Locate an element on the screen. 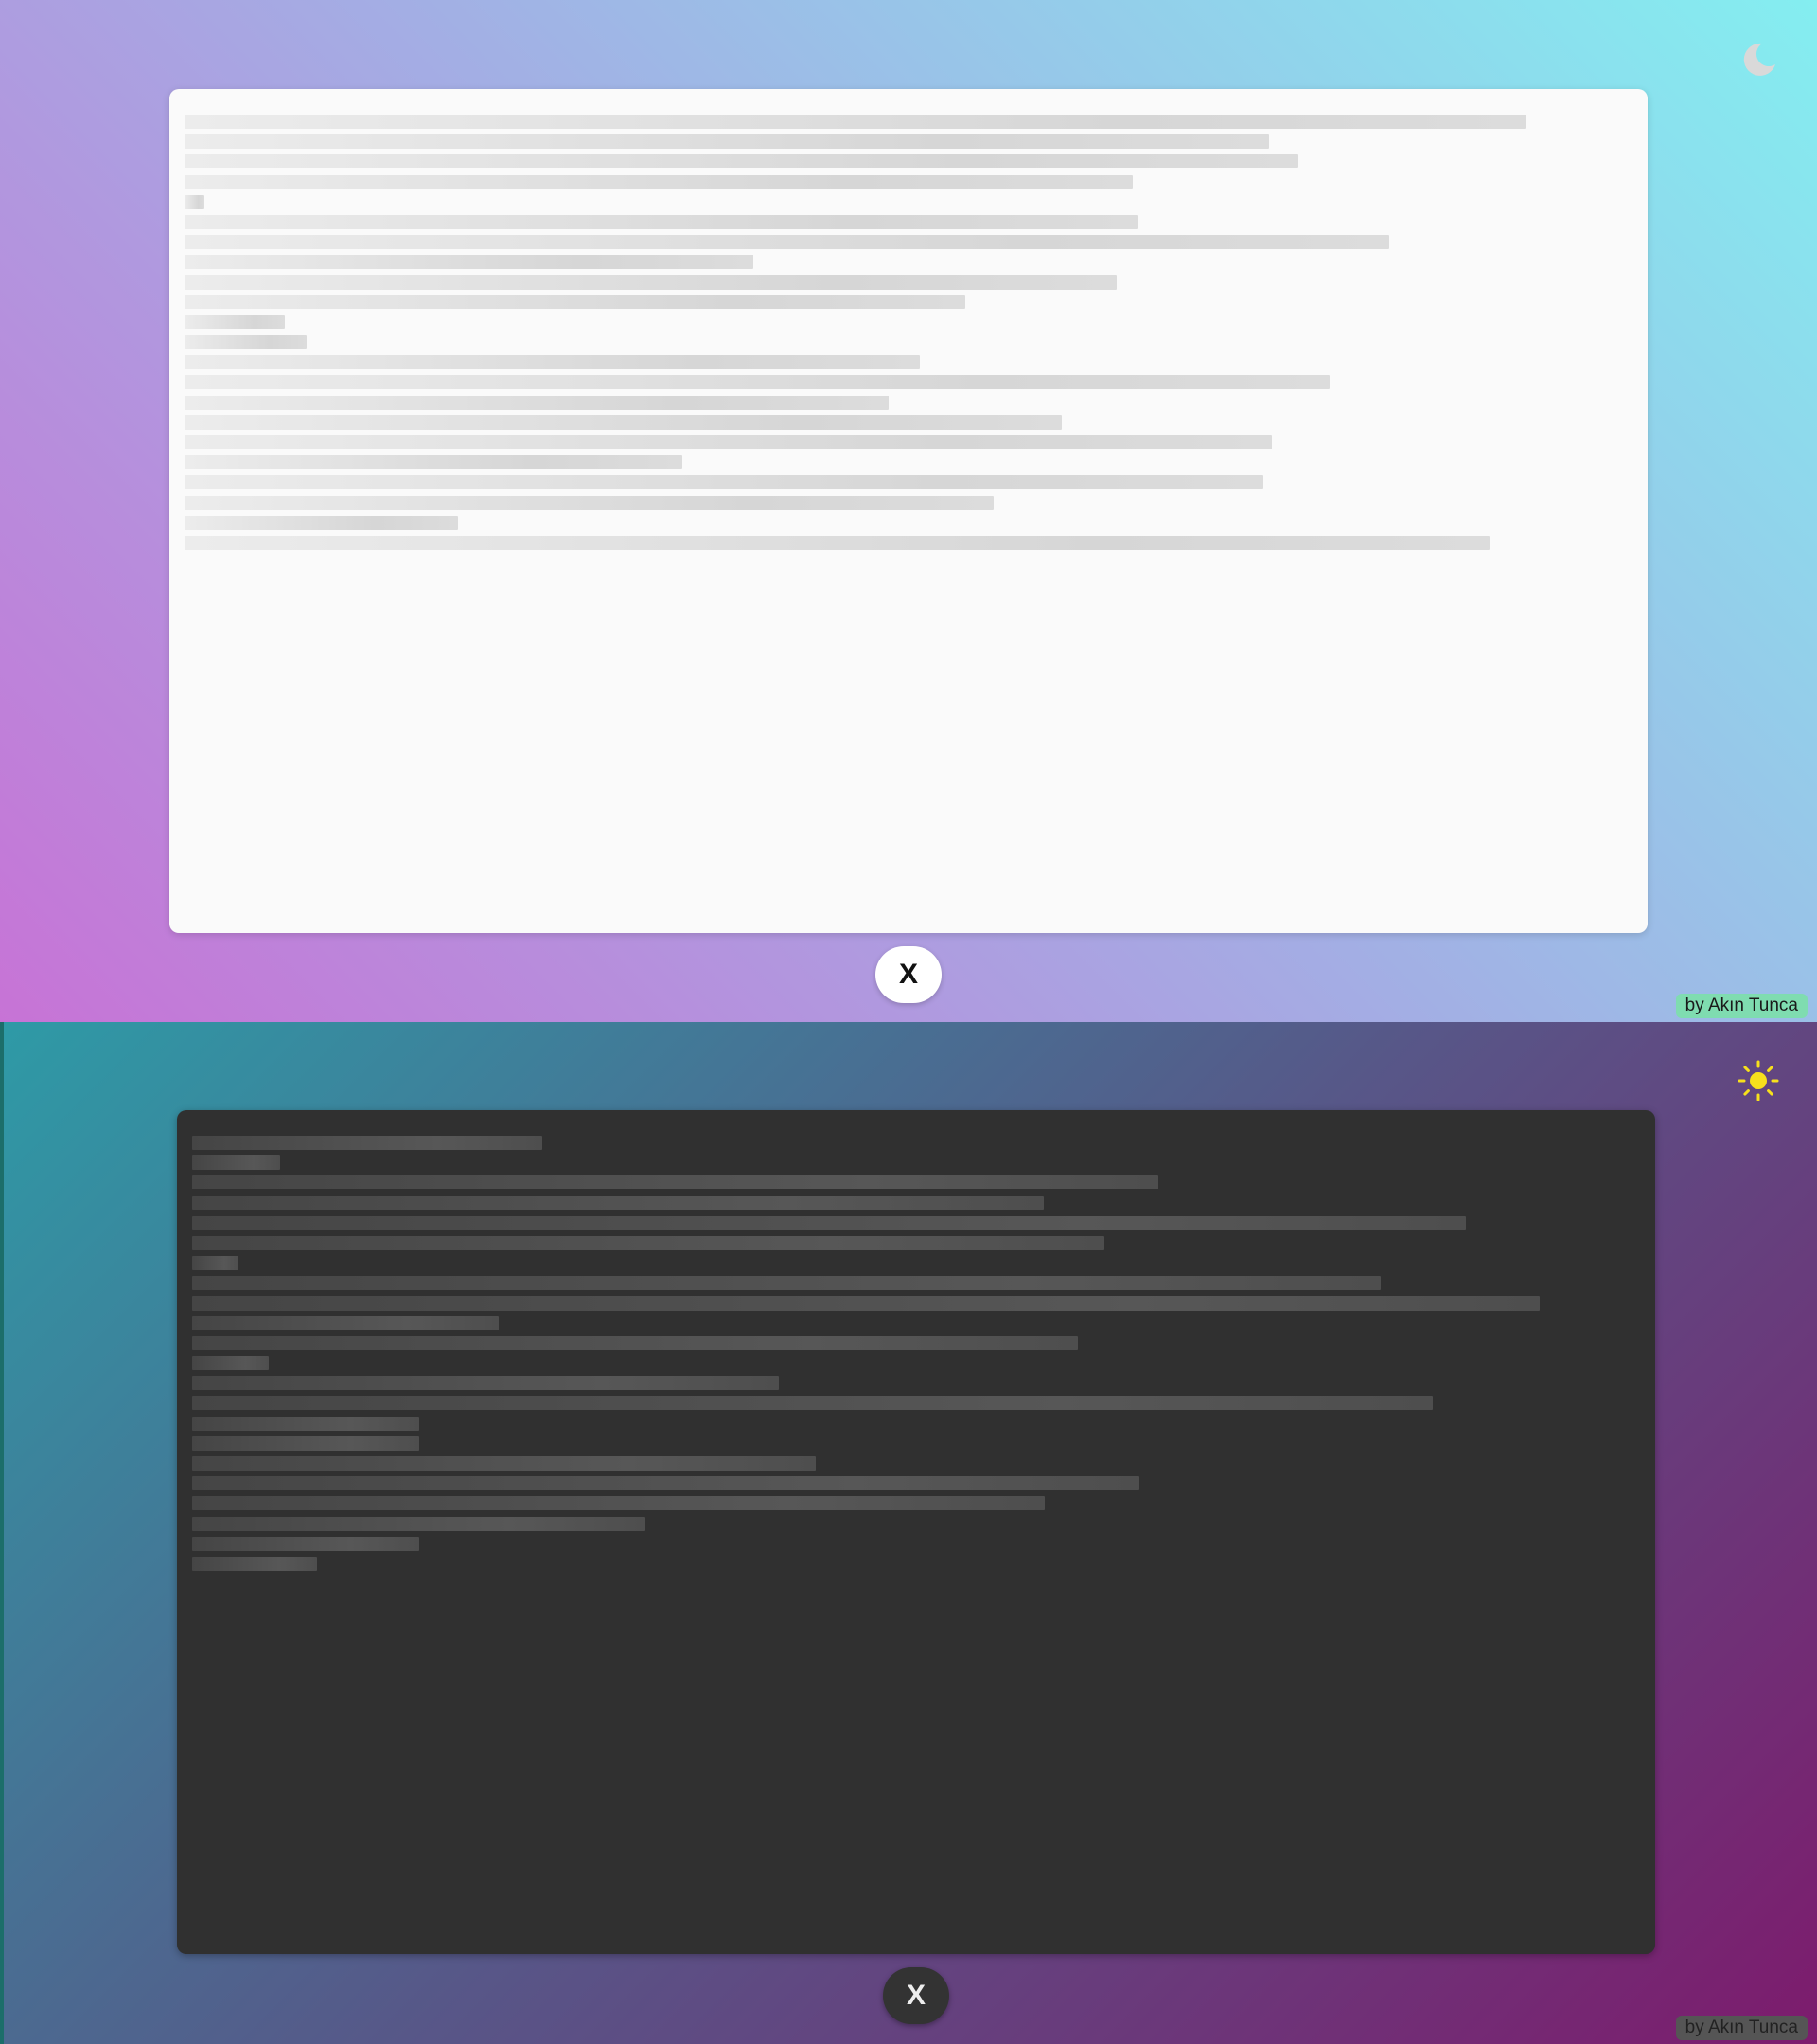 The image size is (1817, 2044). light-mode-toggle is located at coordinates (1758, 1080).